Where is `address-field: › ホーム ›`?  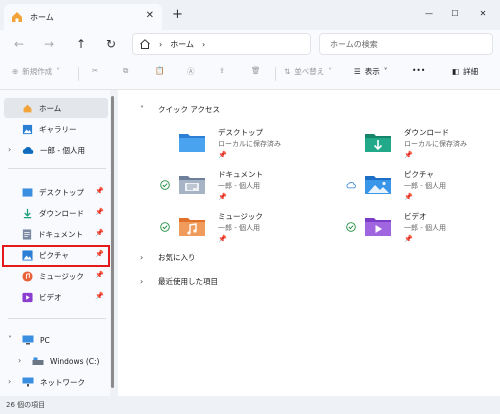 address-field: › ホーム › is located at coordinates (221, 44).